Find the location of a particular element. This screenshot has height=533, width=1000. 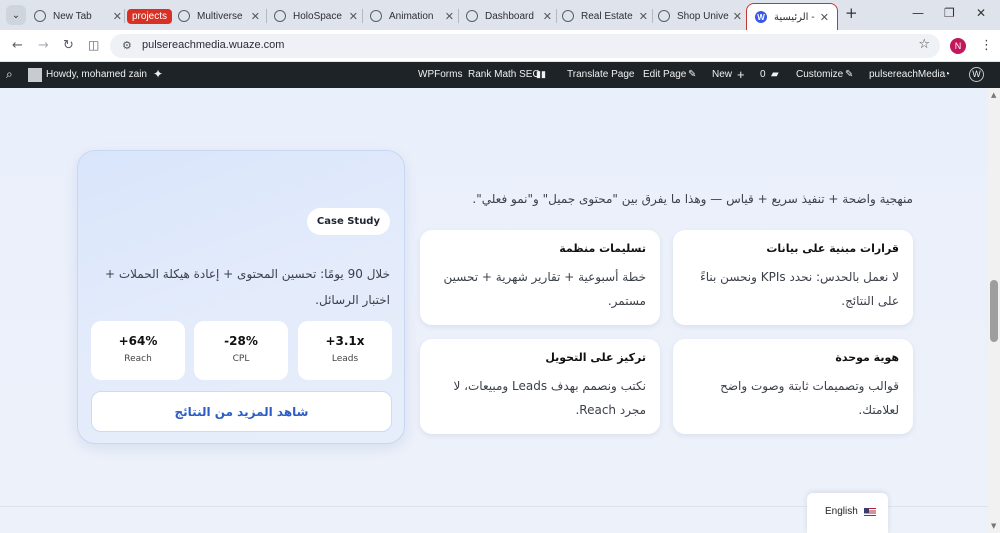

profile-avatar: N is located at coordinates (958, 46).